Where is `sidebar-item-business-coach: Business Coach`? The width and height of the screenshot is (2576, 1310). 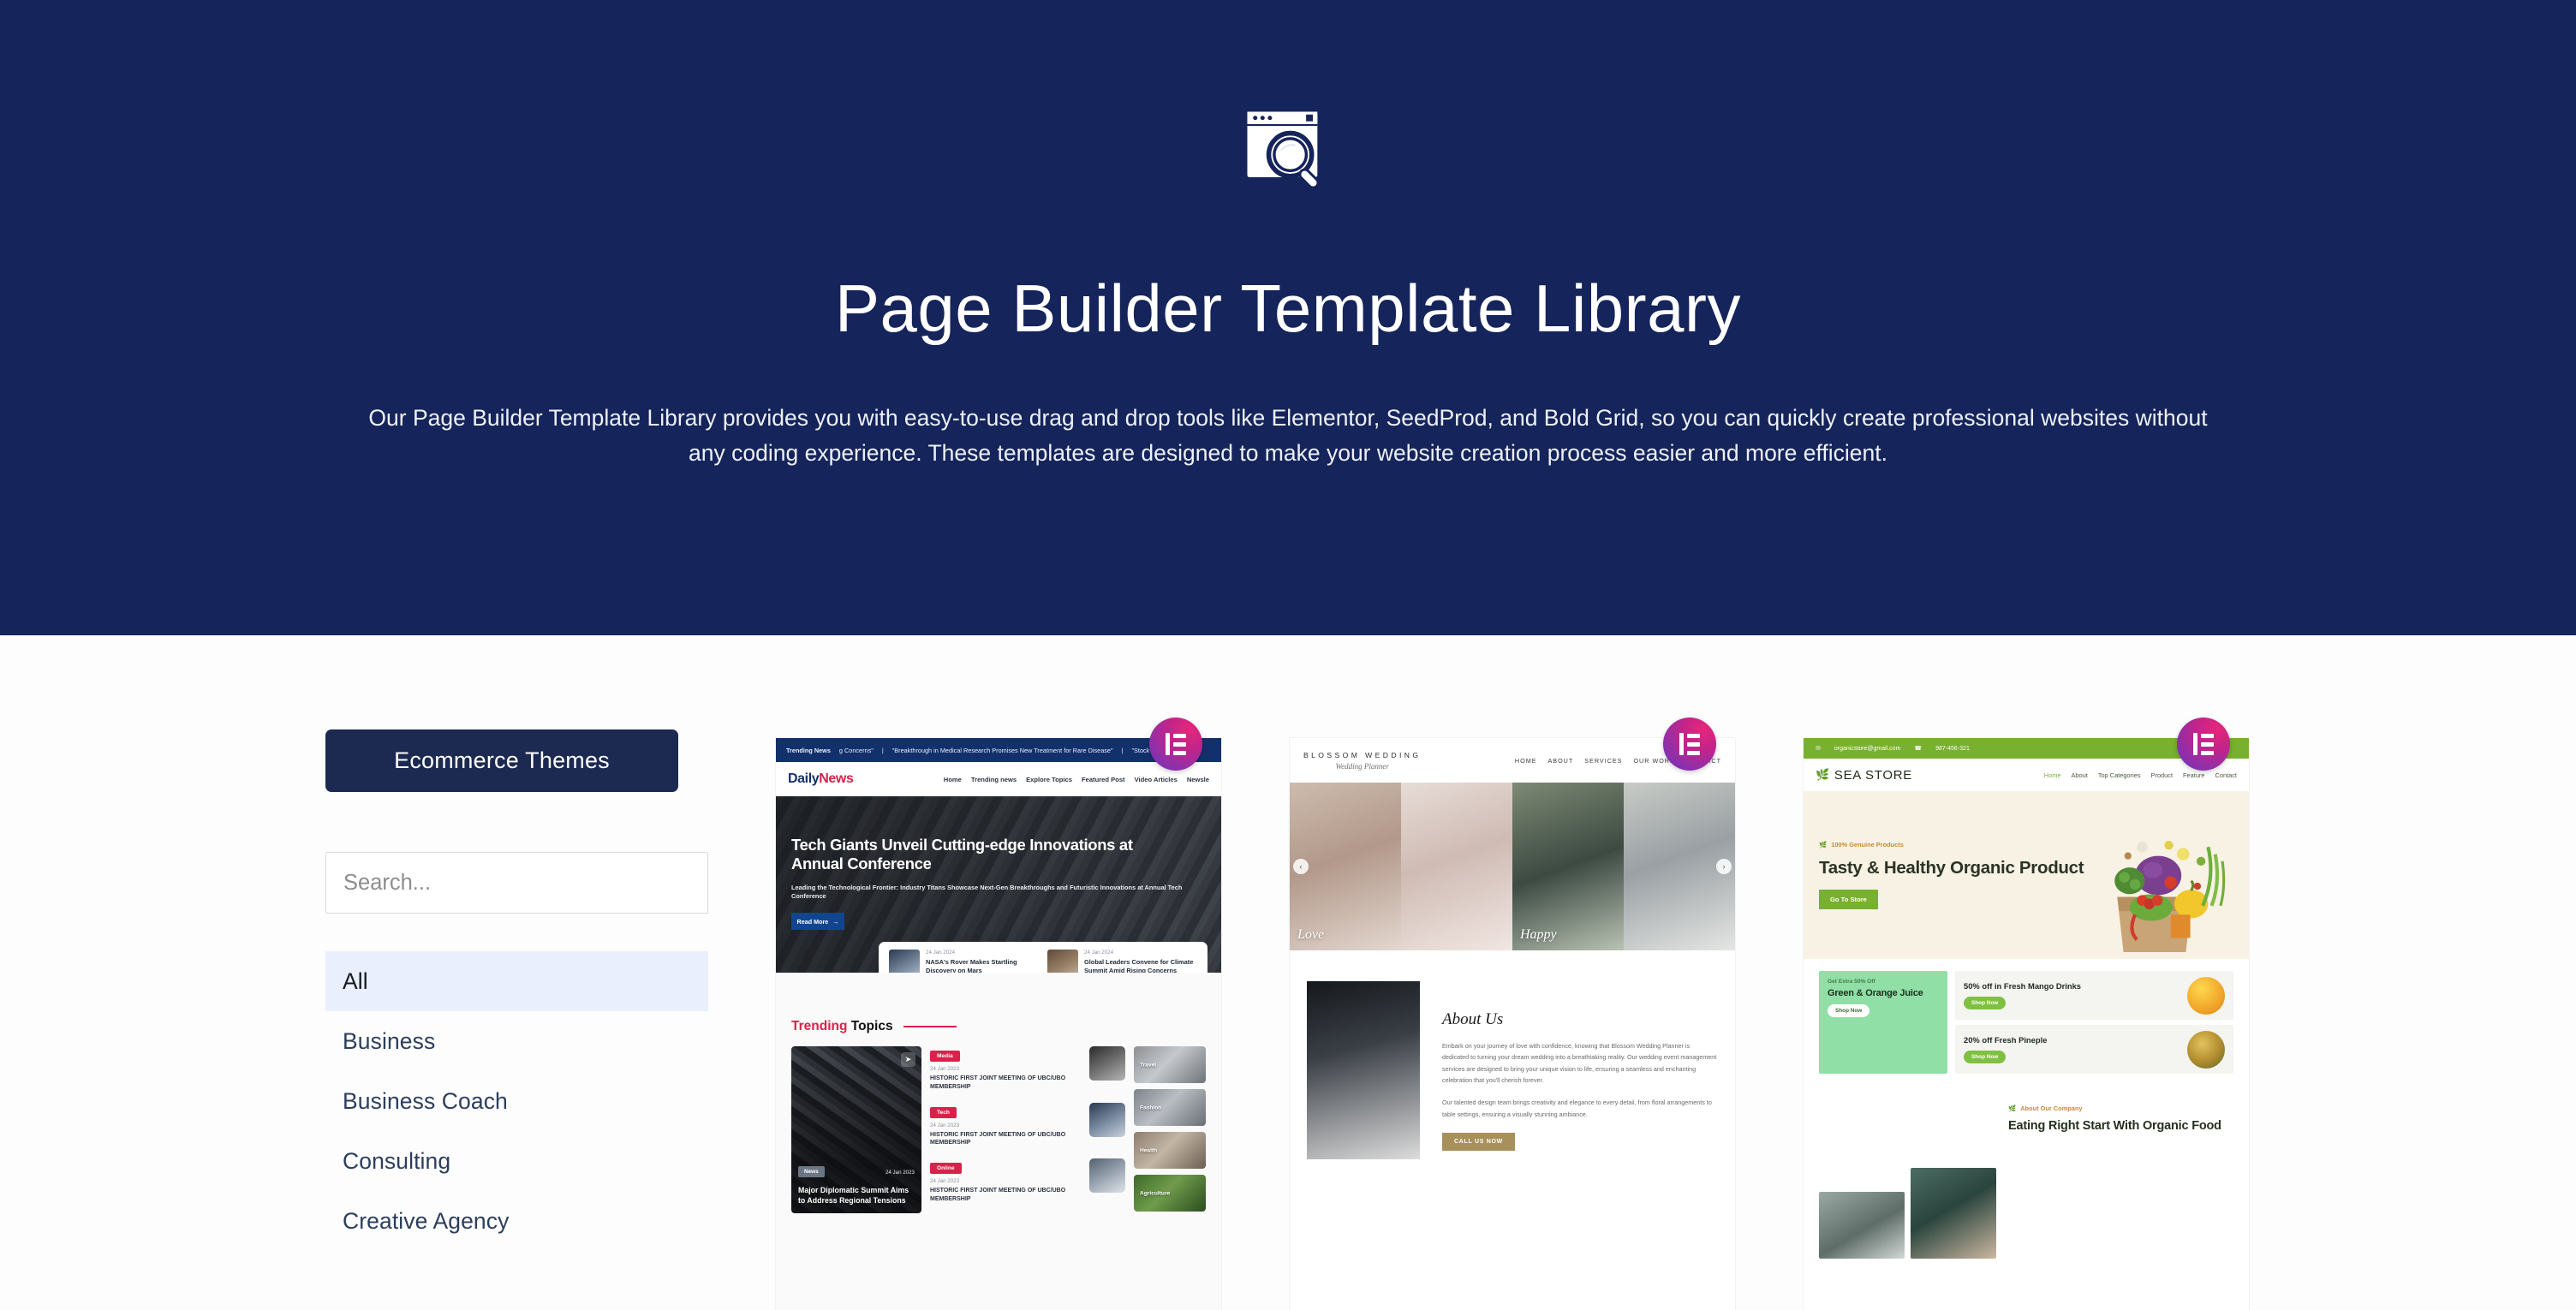 sidebar-item-business-coach: Business Coach is located at coordinates (516, 1101).